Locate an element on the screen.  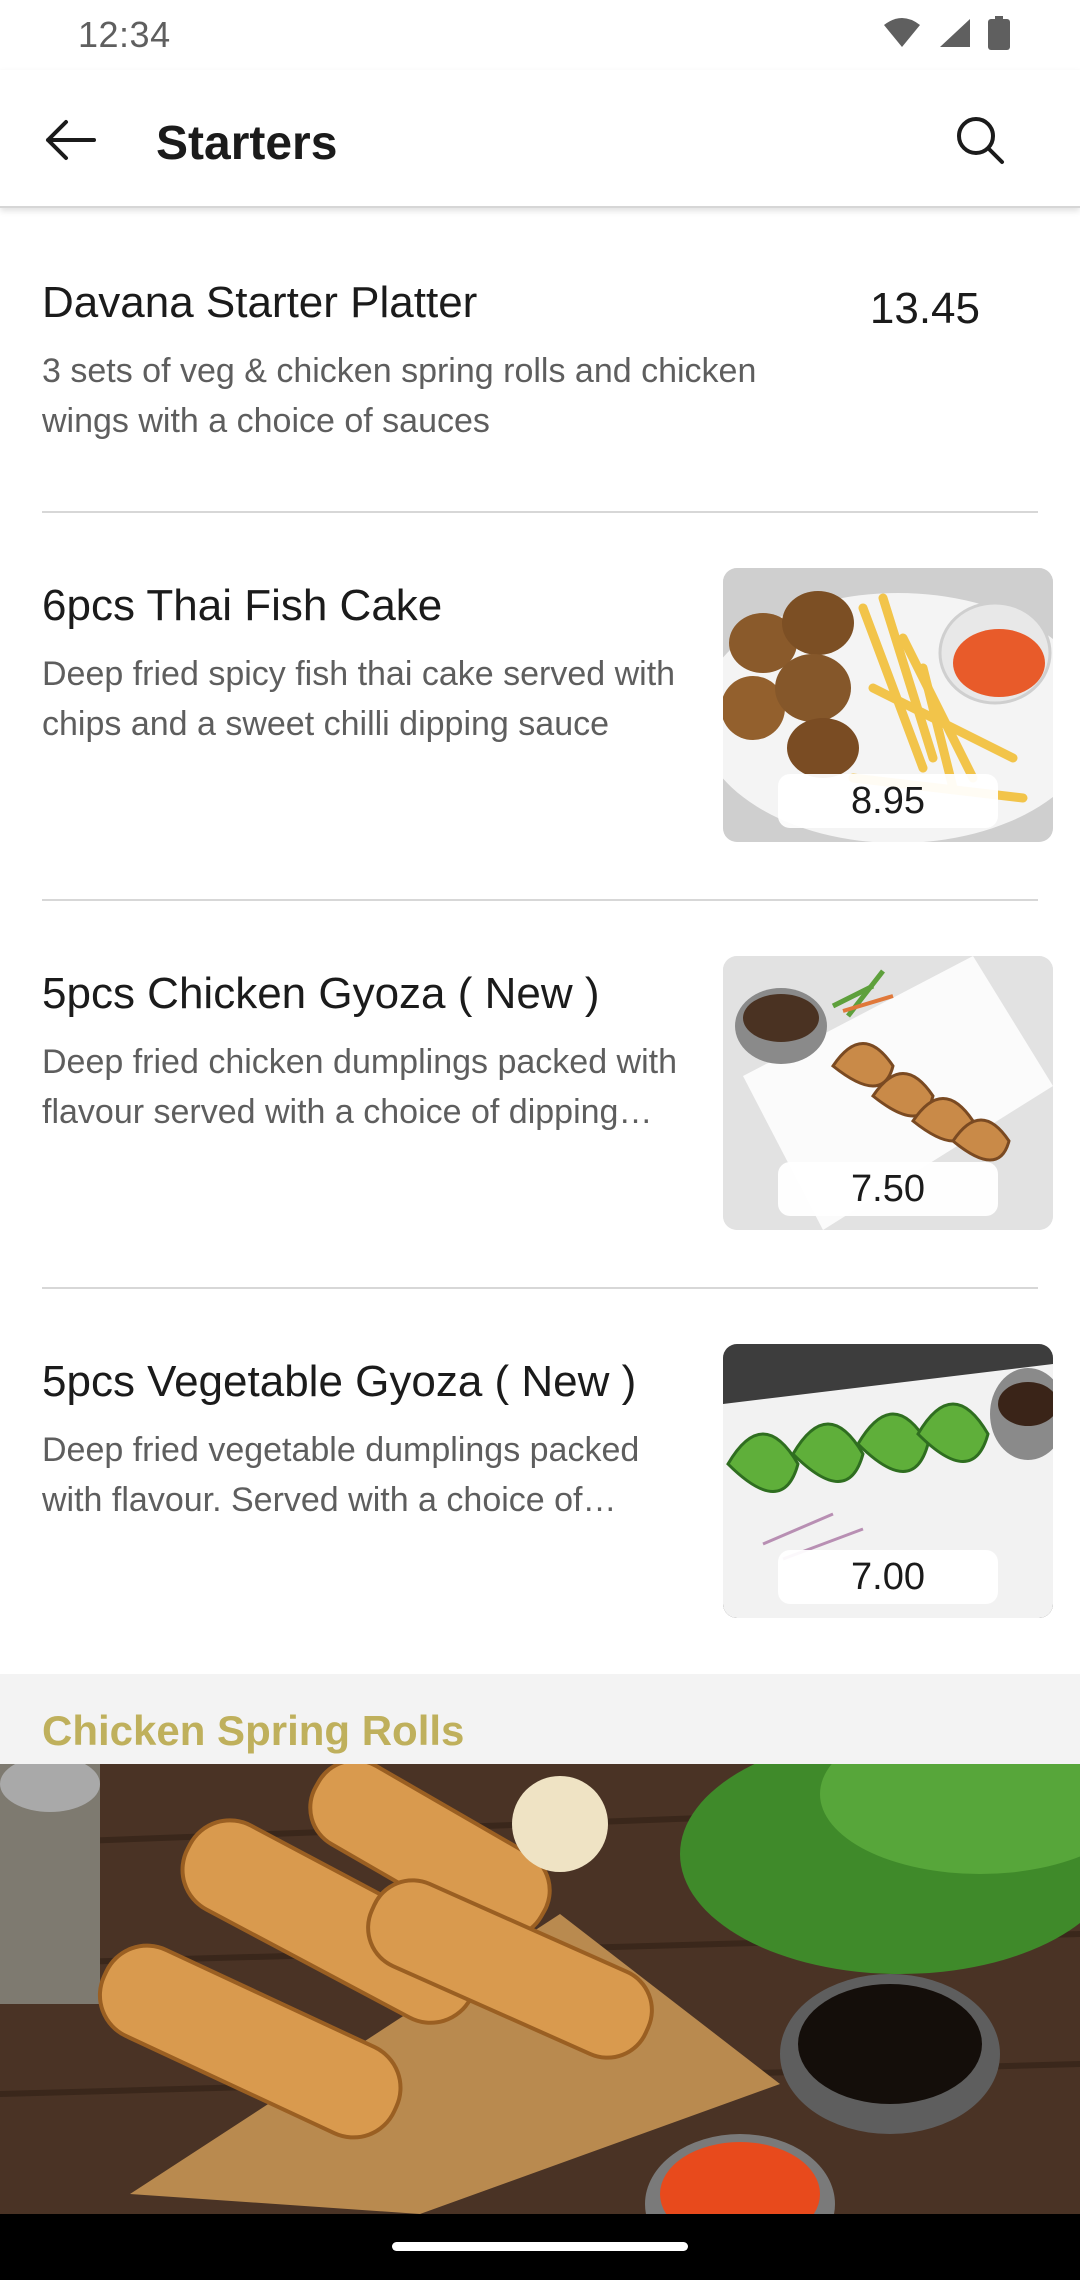
app-bar: Starters is located at coordinates (540, 139).